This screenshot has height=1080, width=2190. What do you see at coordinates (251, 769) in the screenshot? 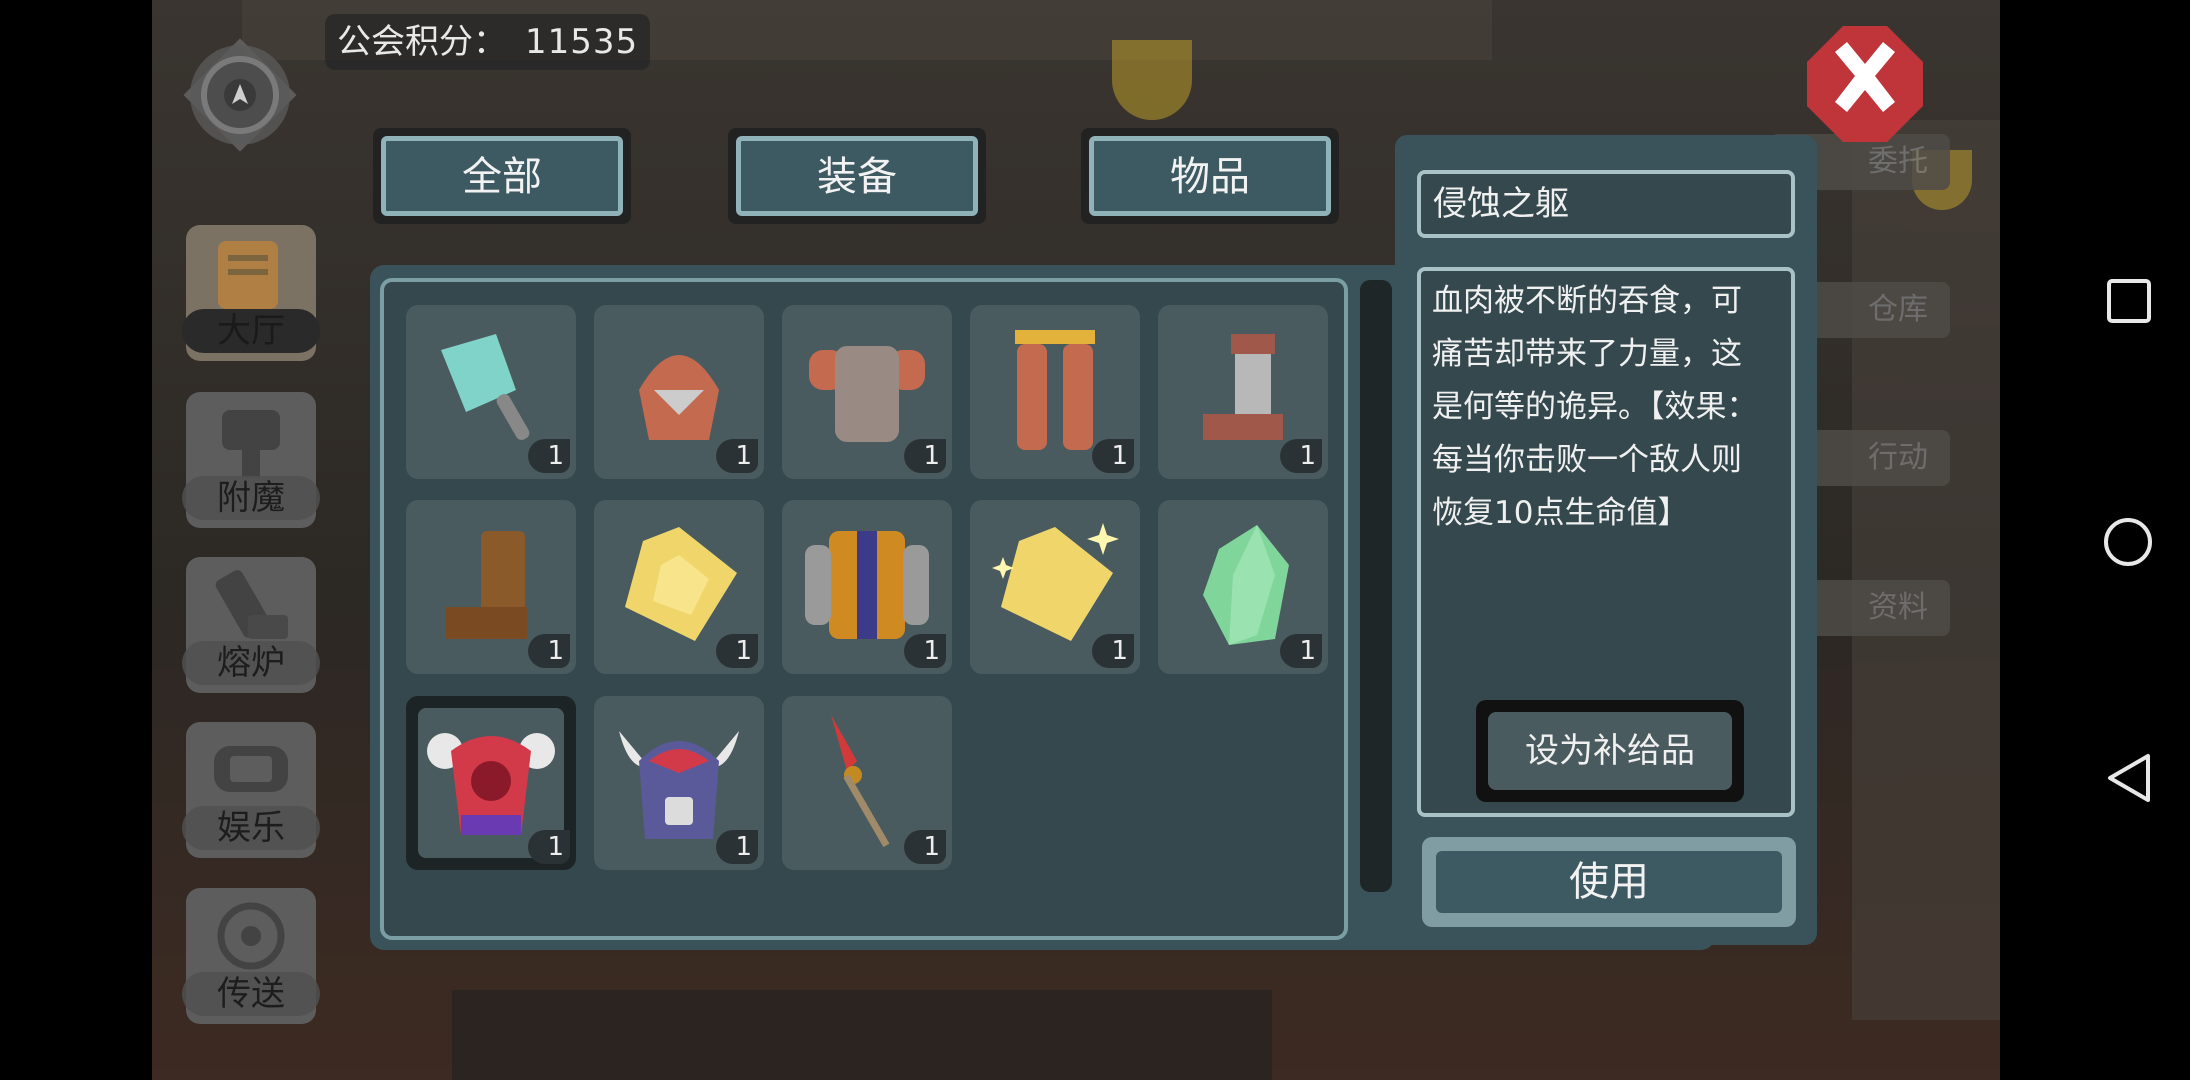
I see `entertainment-icon` at bounding box center [251, 769].